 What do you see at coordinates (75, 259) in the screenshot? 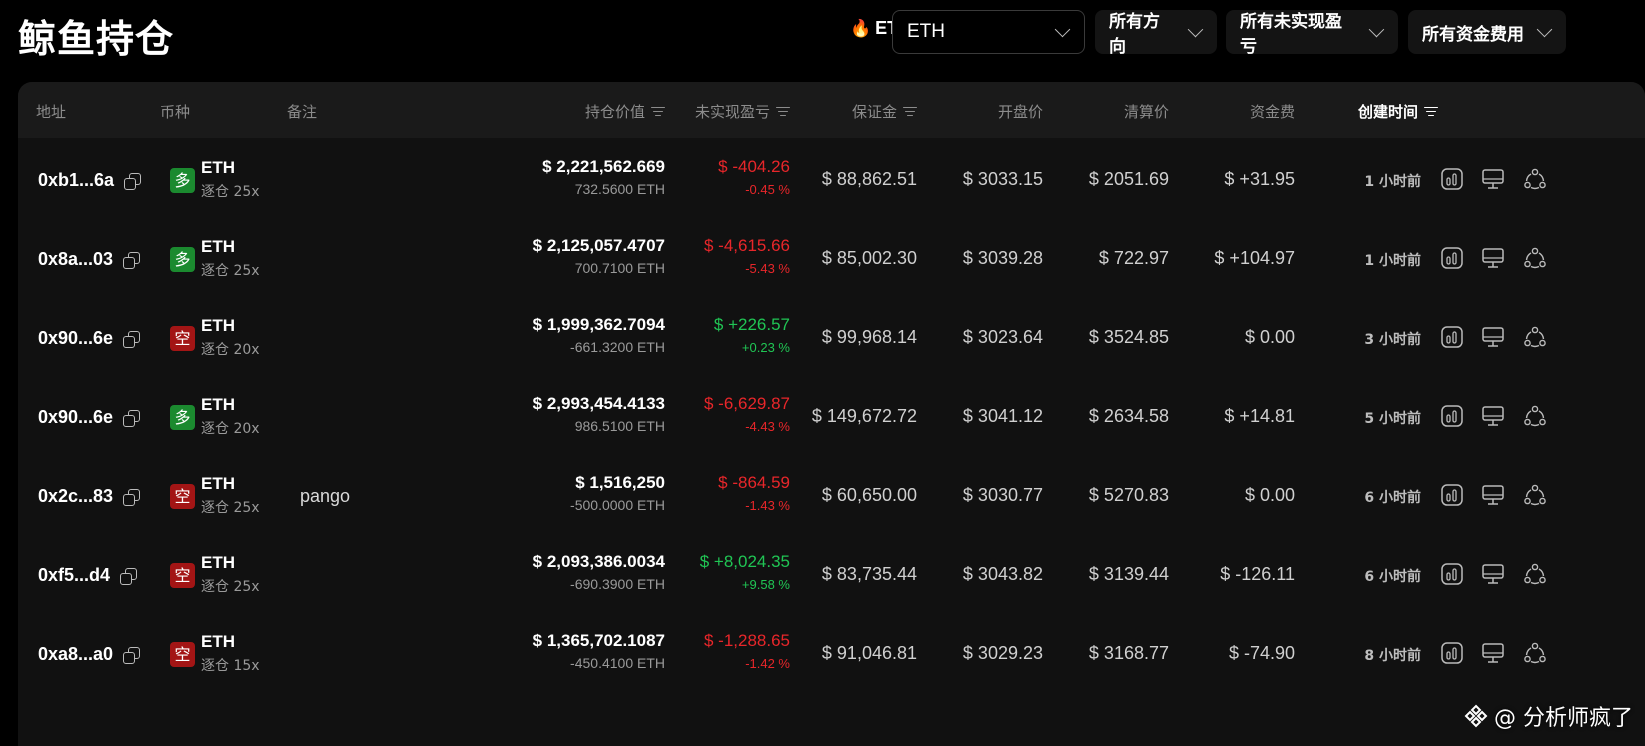
I see `address-text: 0x8a...03` at bounding box center [75, 259].